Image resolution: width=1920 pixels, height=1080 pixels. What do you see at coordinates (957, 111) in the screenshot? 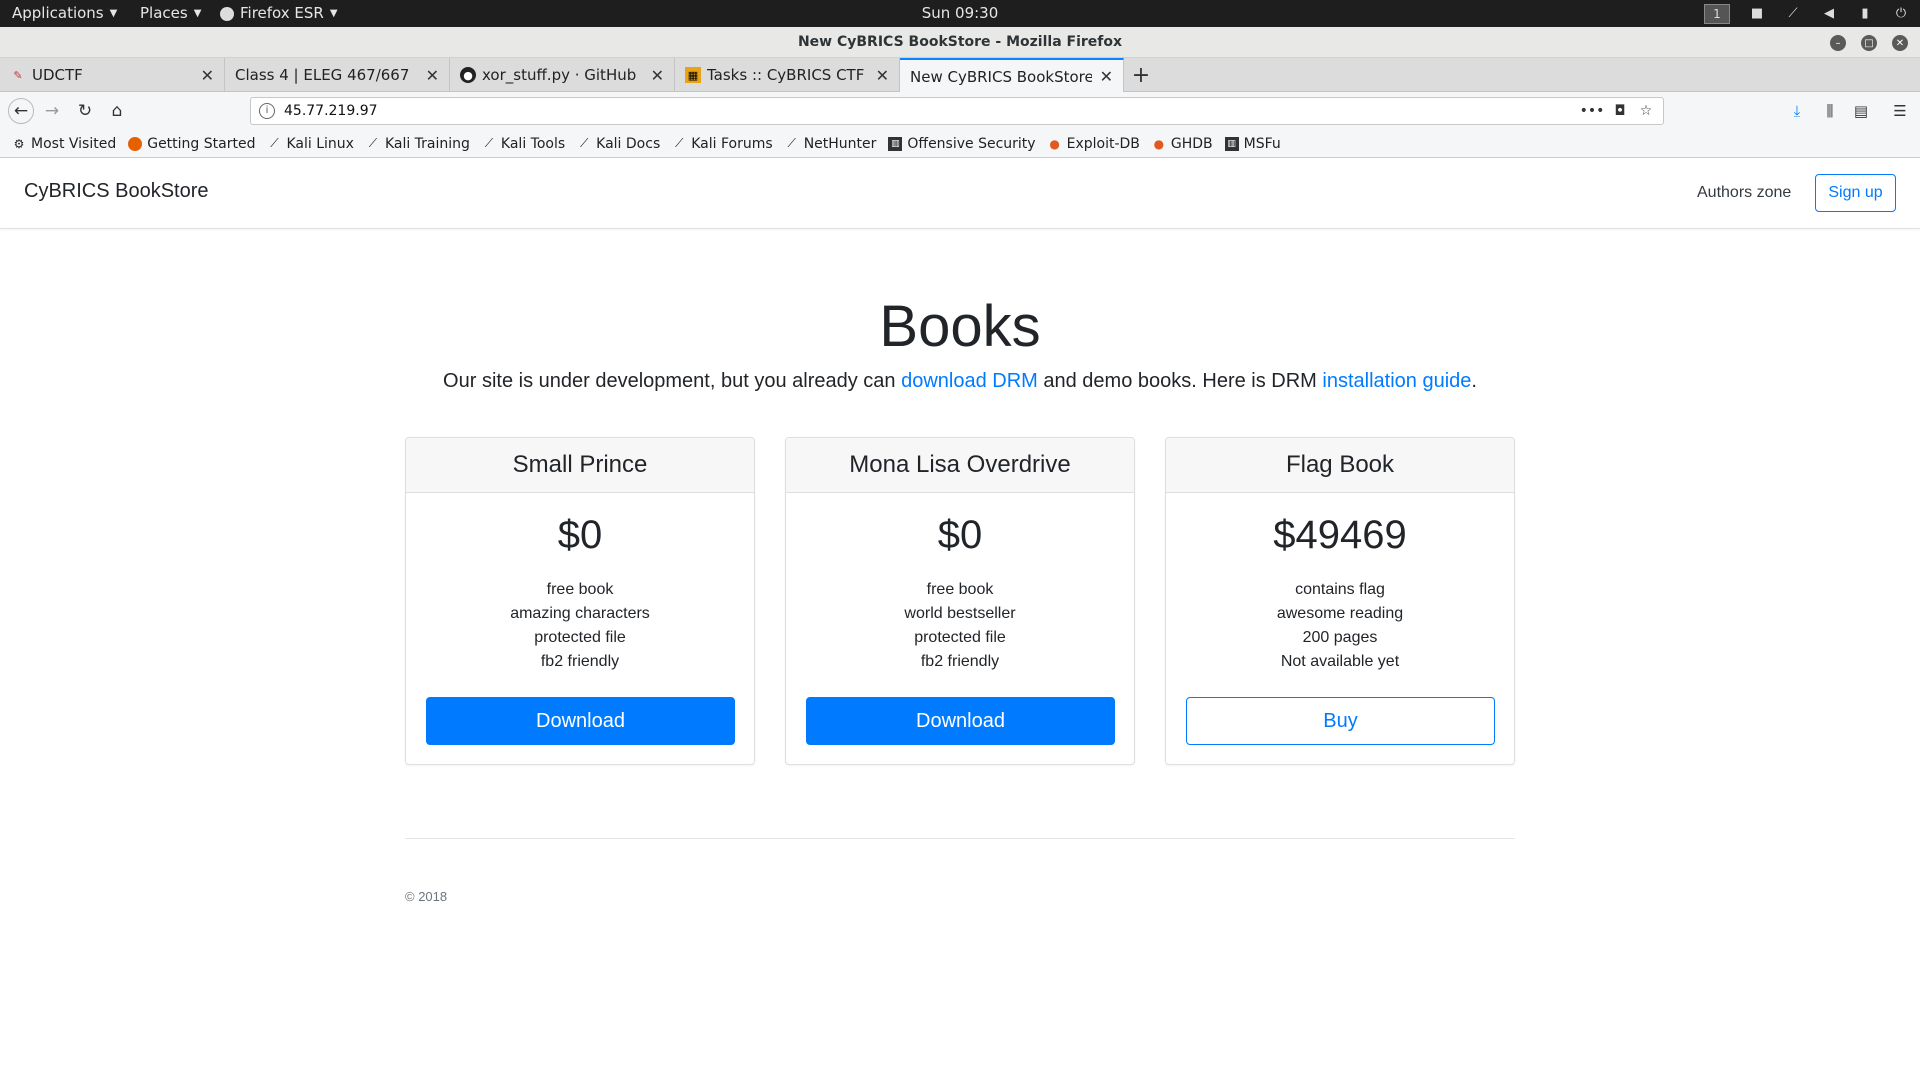
I see `url-bar: i 45.77.219.97 ••• ◘ ☆` at bounding box center [957, 111].